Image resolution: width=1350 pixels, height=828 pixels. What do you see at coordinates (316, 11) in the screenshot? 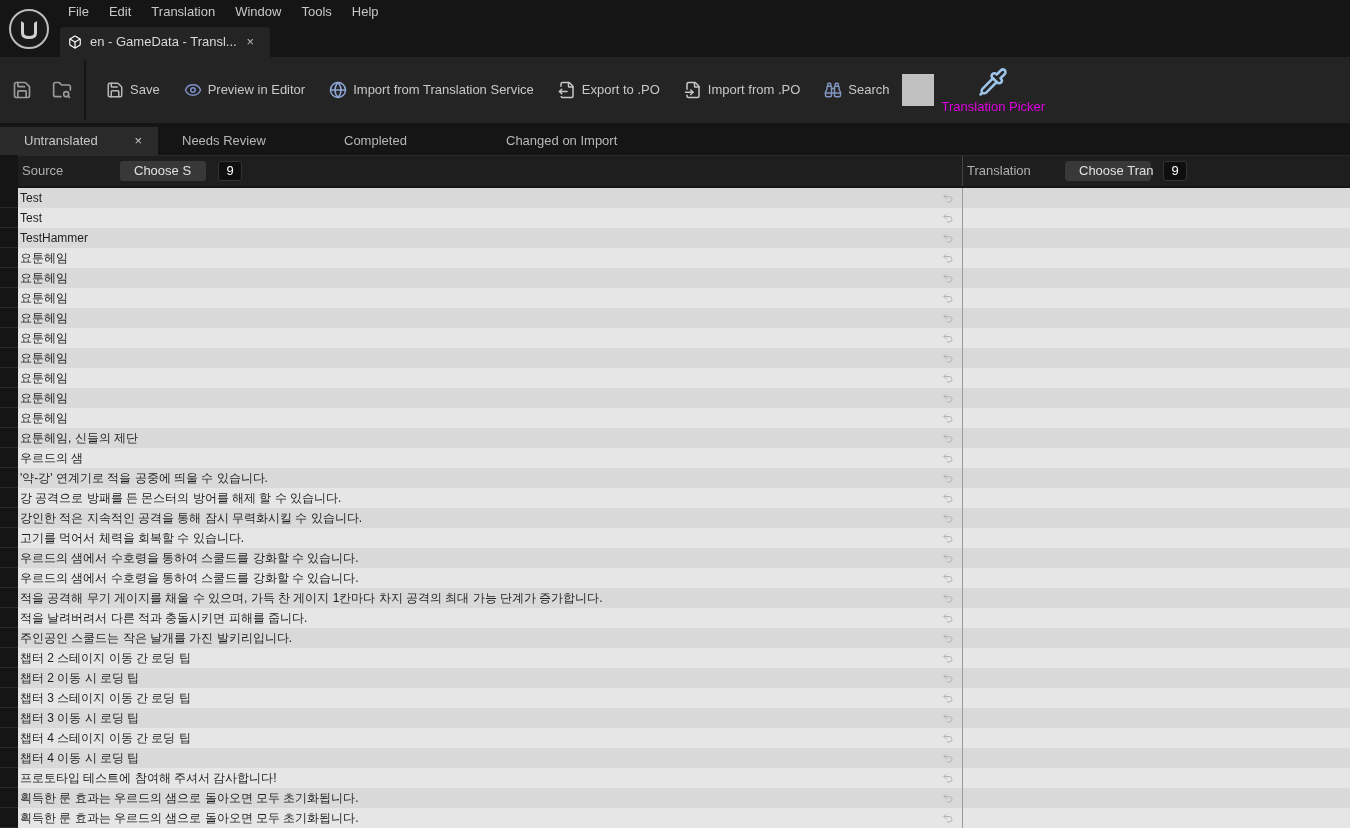
I see `menu-item: Tools` at bounding box center [316, 11].